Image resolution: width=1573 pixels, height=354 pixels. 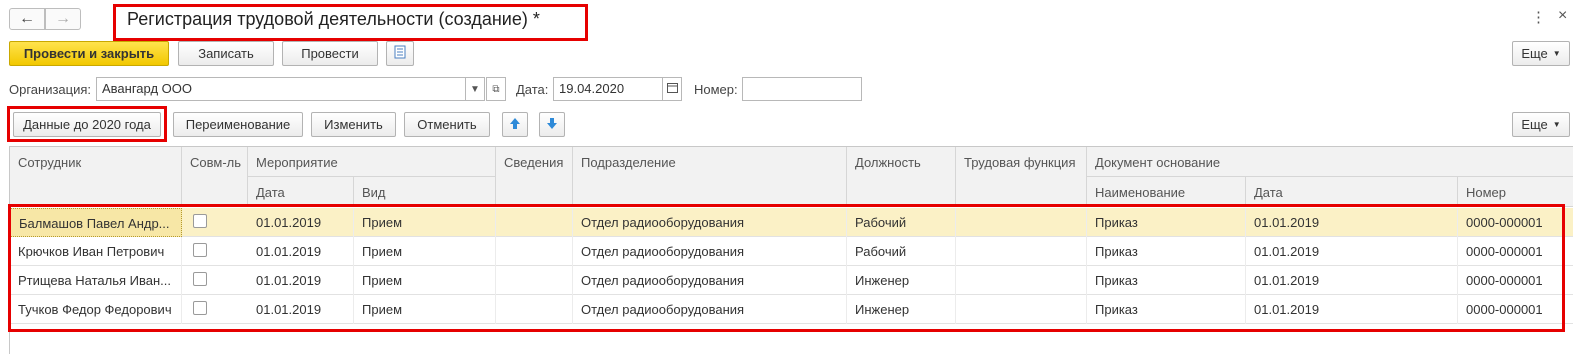 I want to click on calendar-button, so click(x=672, y=89).